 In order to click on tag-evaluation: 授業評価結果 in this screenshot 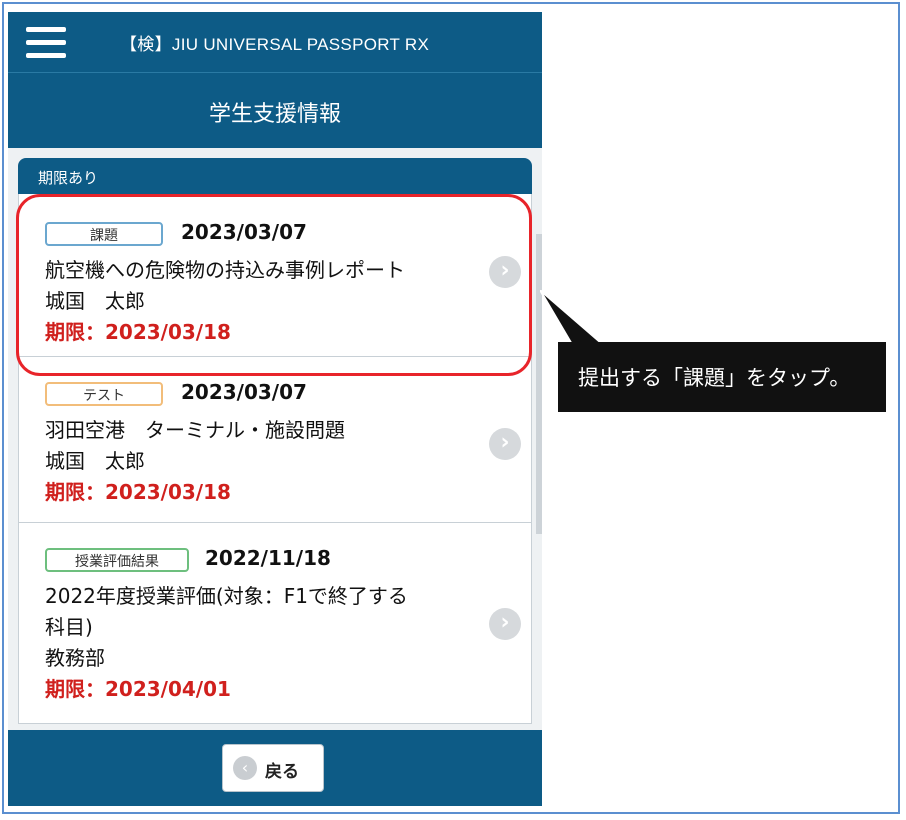, I will do `click(117, 560)`.